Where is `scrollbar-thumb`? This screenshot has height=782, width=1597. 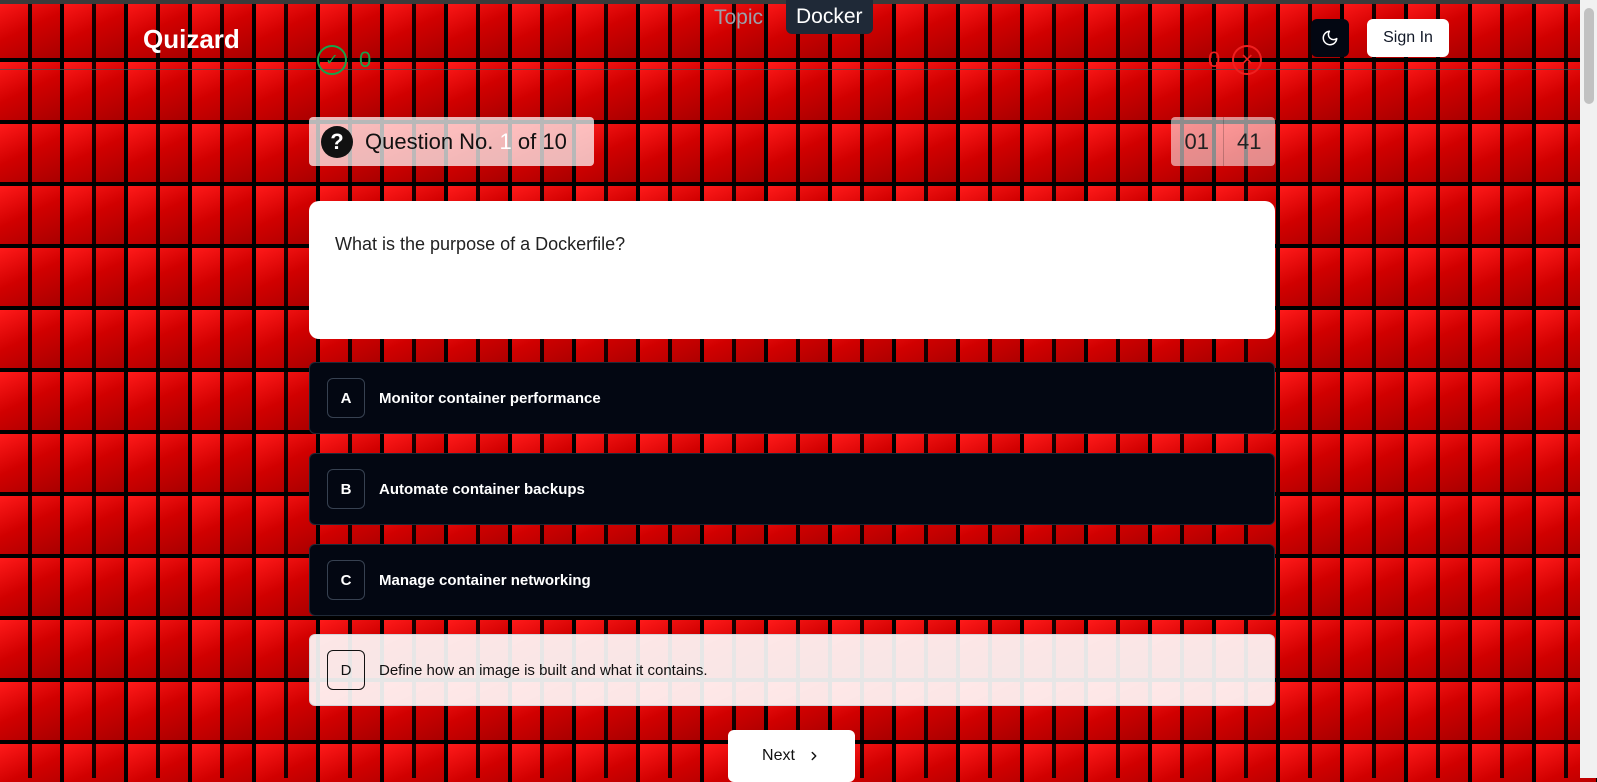
scrollbar-thumb is located at coordinates (1589, 56).